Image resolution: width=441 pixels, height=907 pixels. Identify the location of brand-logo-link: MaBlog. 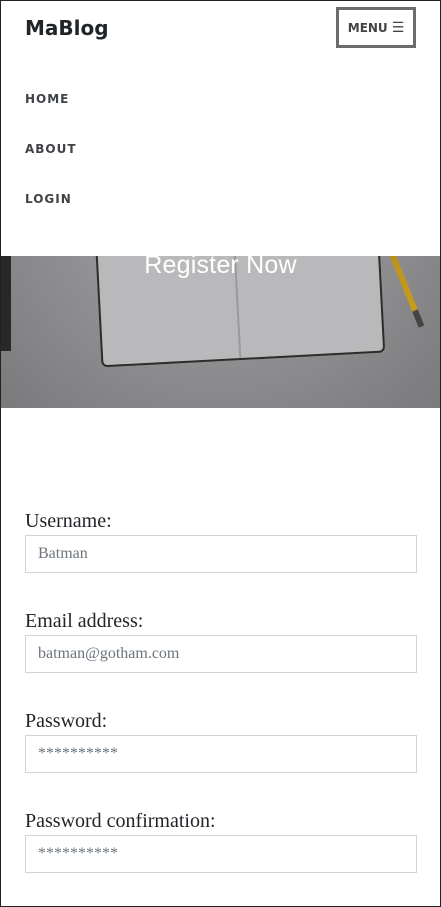
(67, 28).